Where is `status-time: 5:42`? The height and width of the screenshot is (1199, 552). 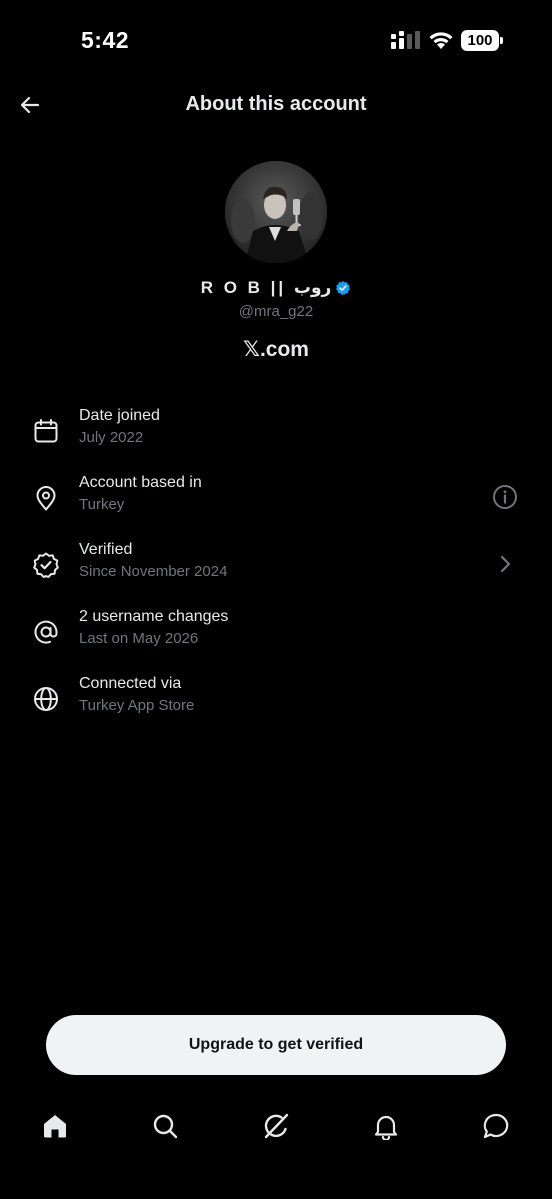 status-time: 5:42 is located at coordinates (105, 40).